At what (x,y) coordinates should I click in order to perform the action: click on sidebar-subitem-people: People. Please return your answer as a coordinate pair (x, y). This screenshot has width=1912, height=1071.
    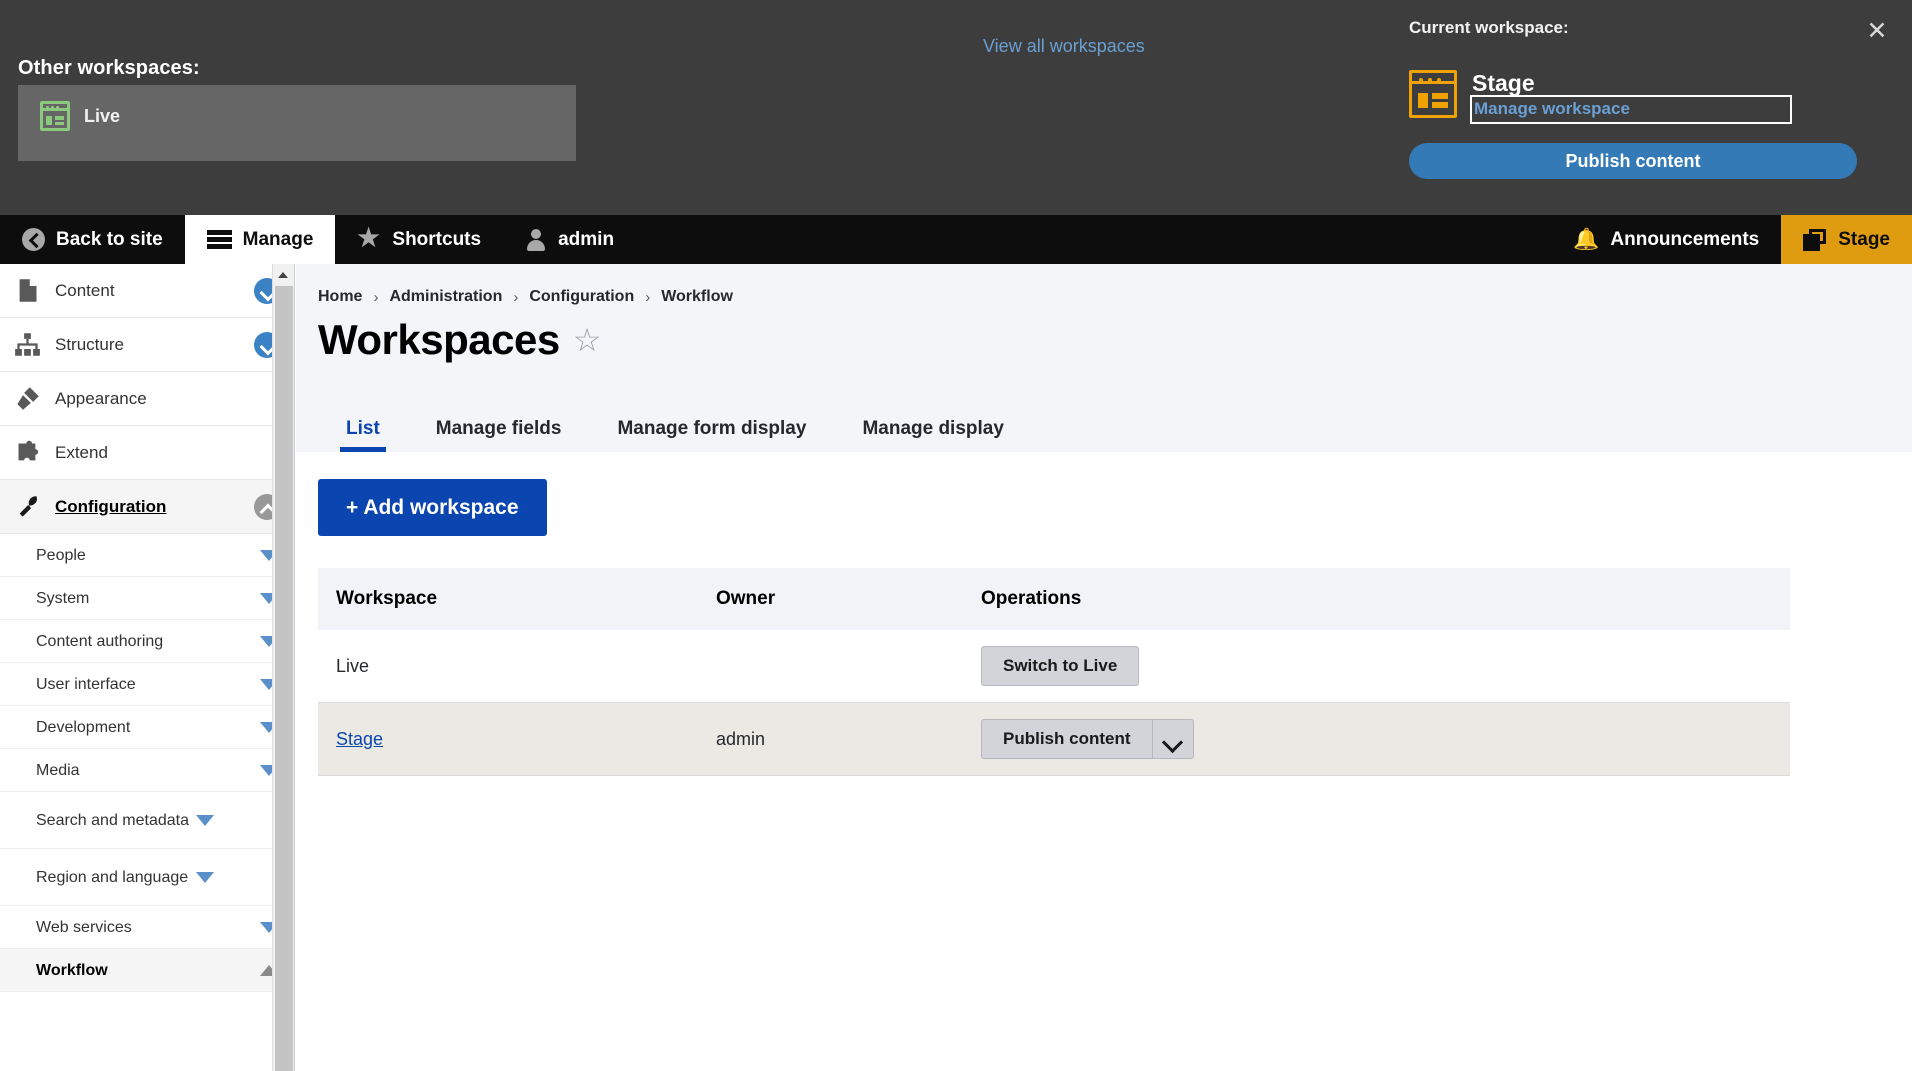
    Looking at the image, I should click on (147, 555).